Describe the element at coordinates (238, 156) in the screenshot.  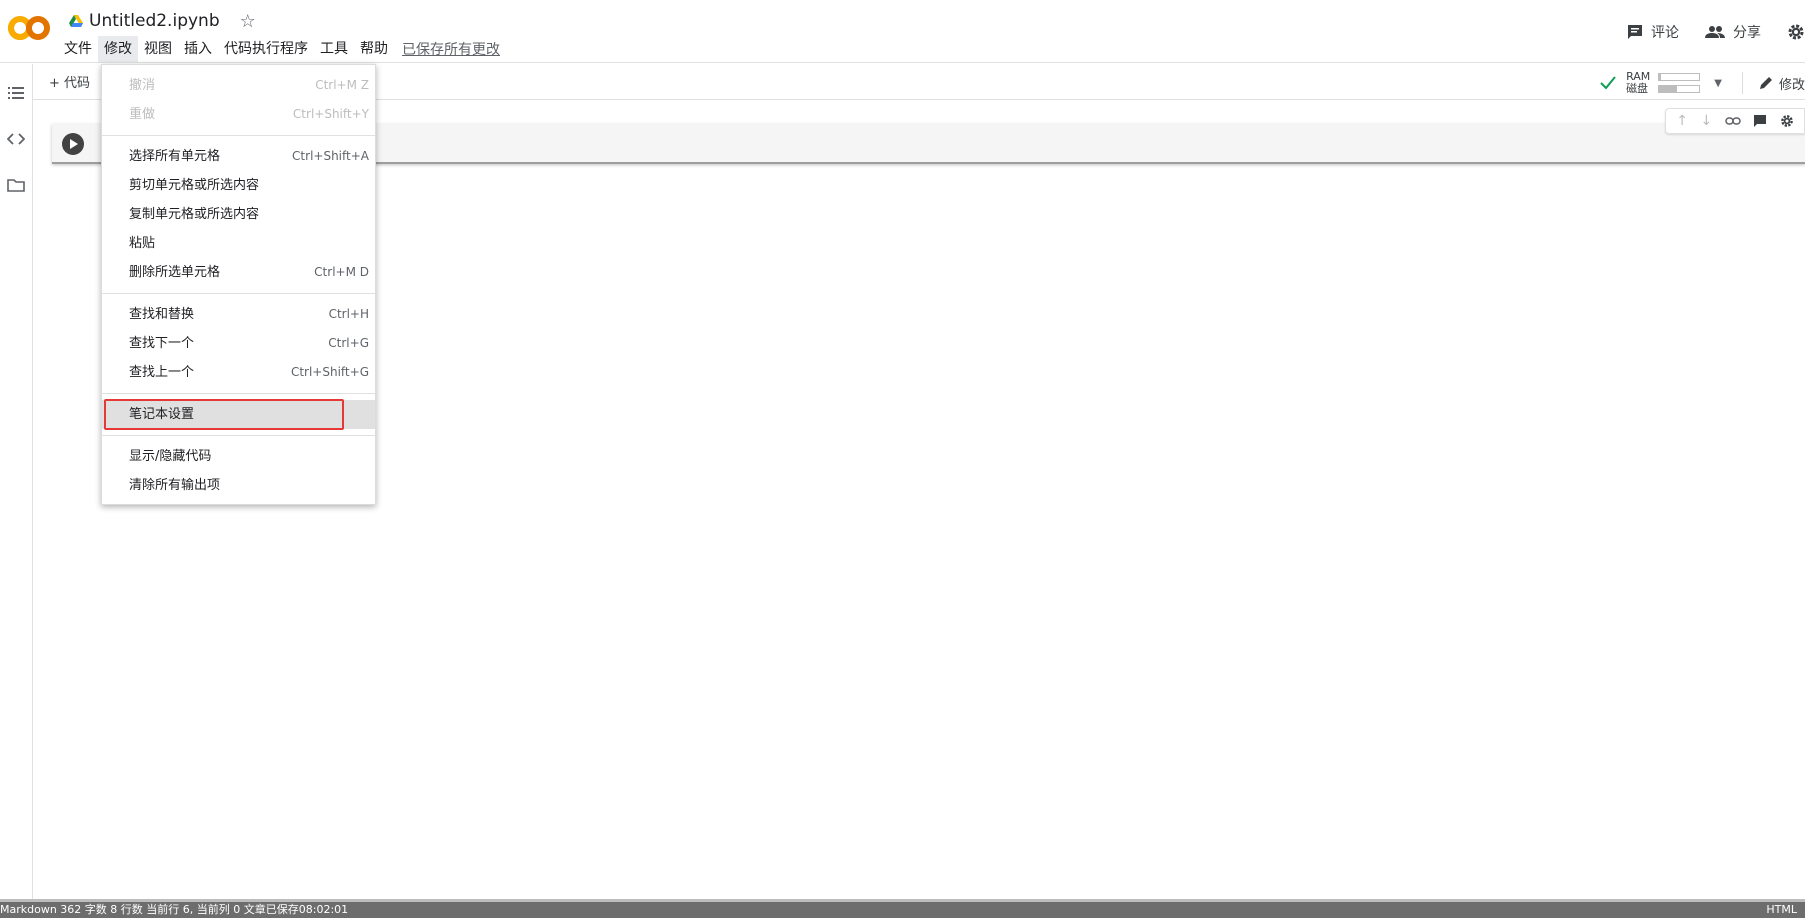
I see `menu-item-select-all-cells: 选择所有单元格 Ctrl+Shift+A` at that location.